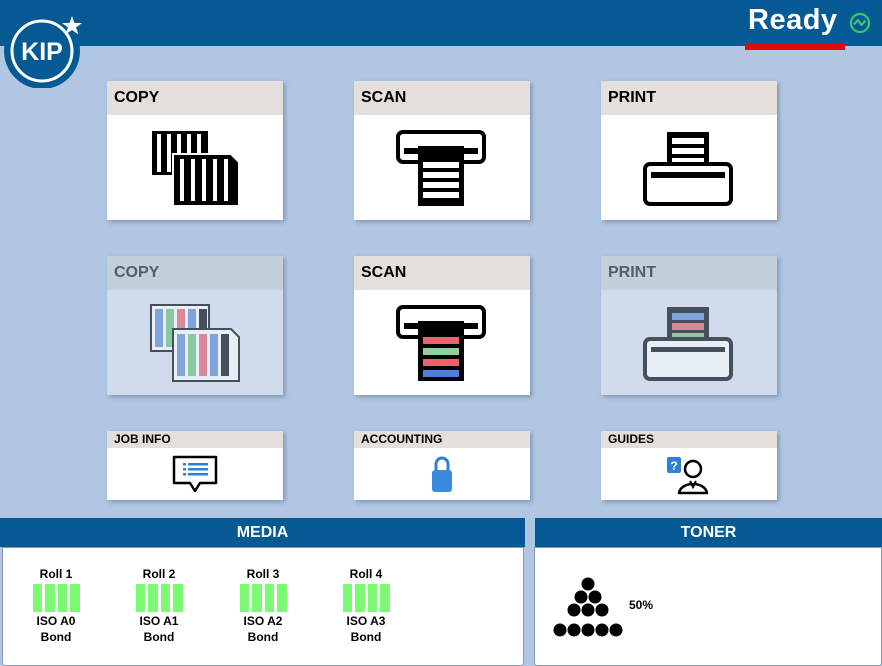 This screenshot has width=882, height=666. I want to click on scan-bw-tile: SCAN, so click(442, 150).